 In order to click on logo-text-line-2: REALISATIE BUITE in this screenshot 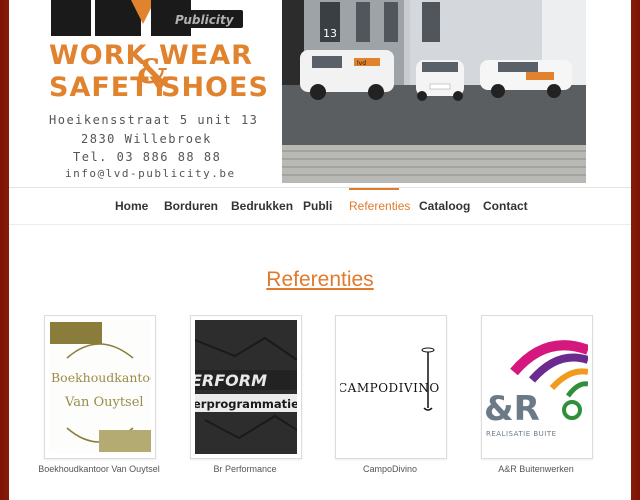, I will do `click(521, 434)`.